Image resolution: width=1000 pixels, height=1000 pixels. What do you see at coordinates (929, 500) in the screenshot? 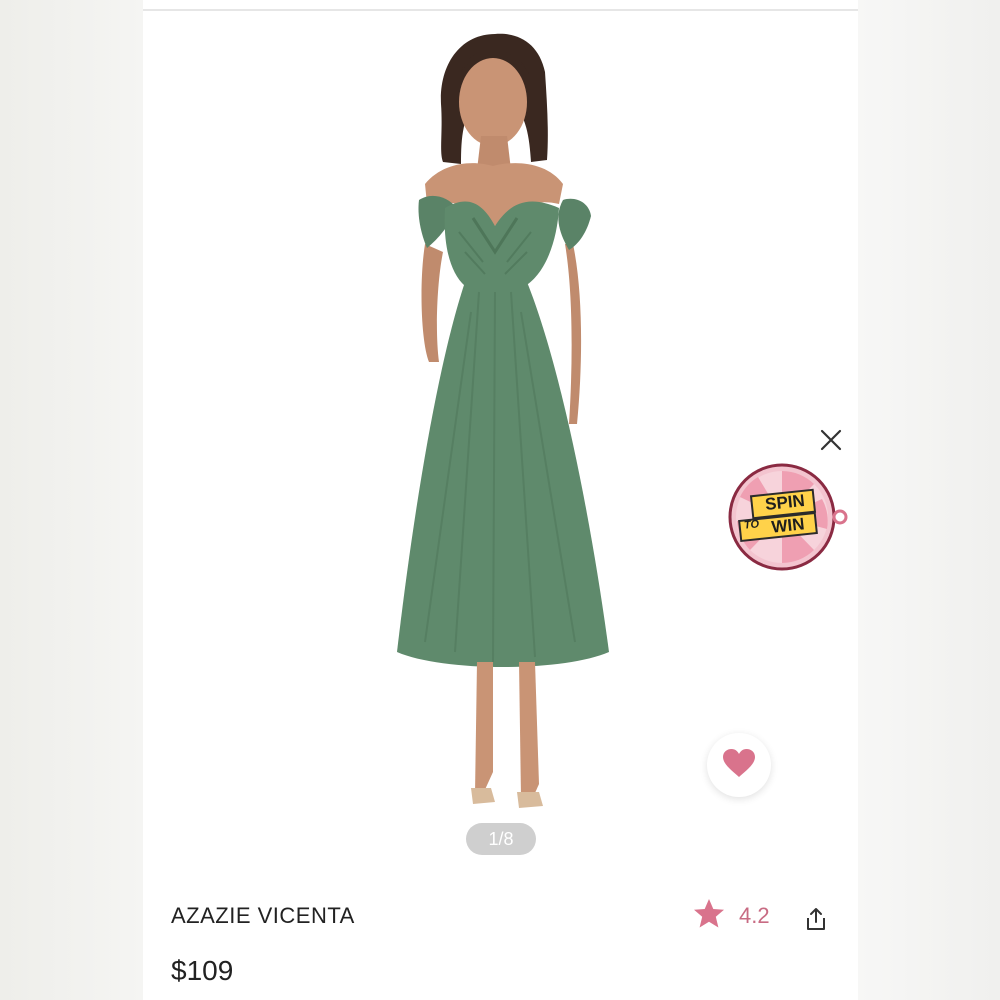
I see `background-right` at bounding box center [929, 500].